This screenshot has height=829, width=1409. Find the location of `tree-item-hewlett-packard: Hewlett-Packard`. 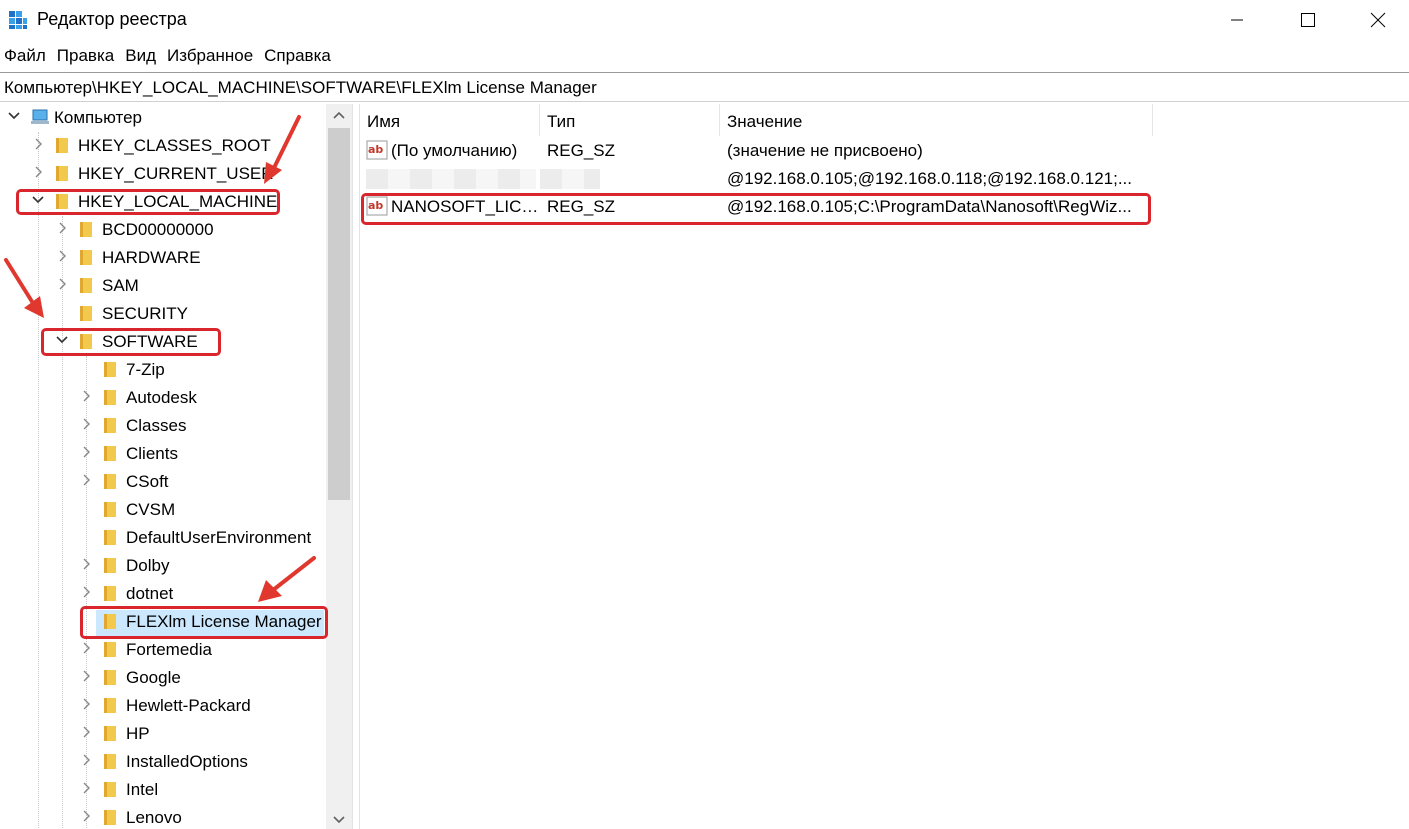

tree-item-hewlett-packard: Hewlett-Packard is located at coordinates (165, 706).